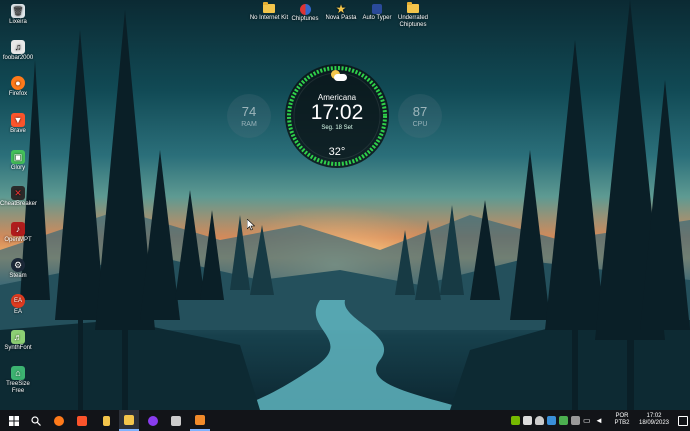  Describe the element at coordinates (17, 312) in the screenshot. I see `desktop-icon-label: EA` at that location.